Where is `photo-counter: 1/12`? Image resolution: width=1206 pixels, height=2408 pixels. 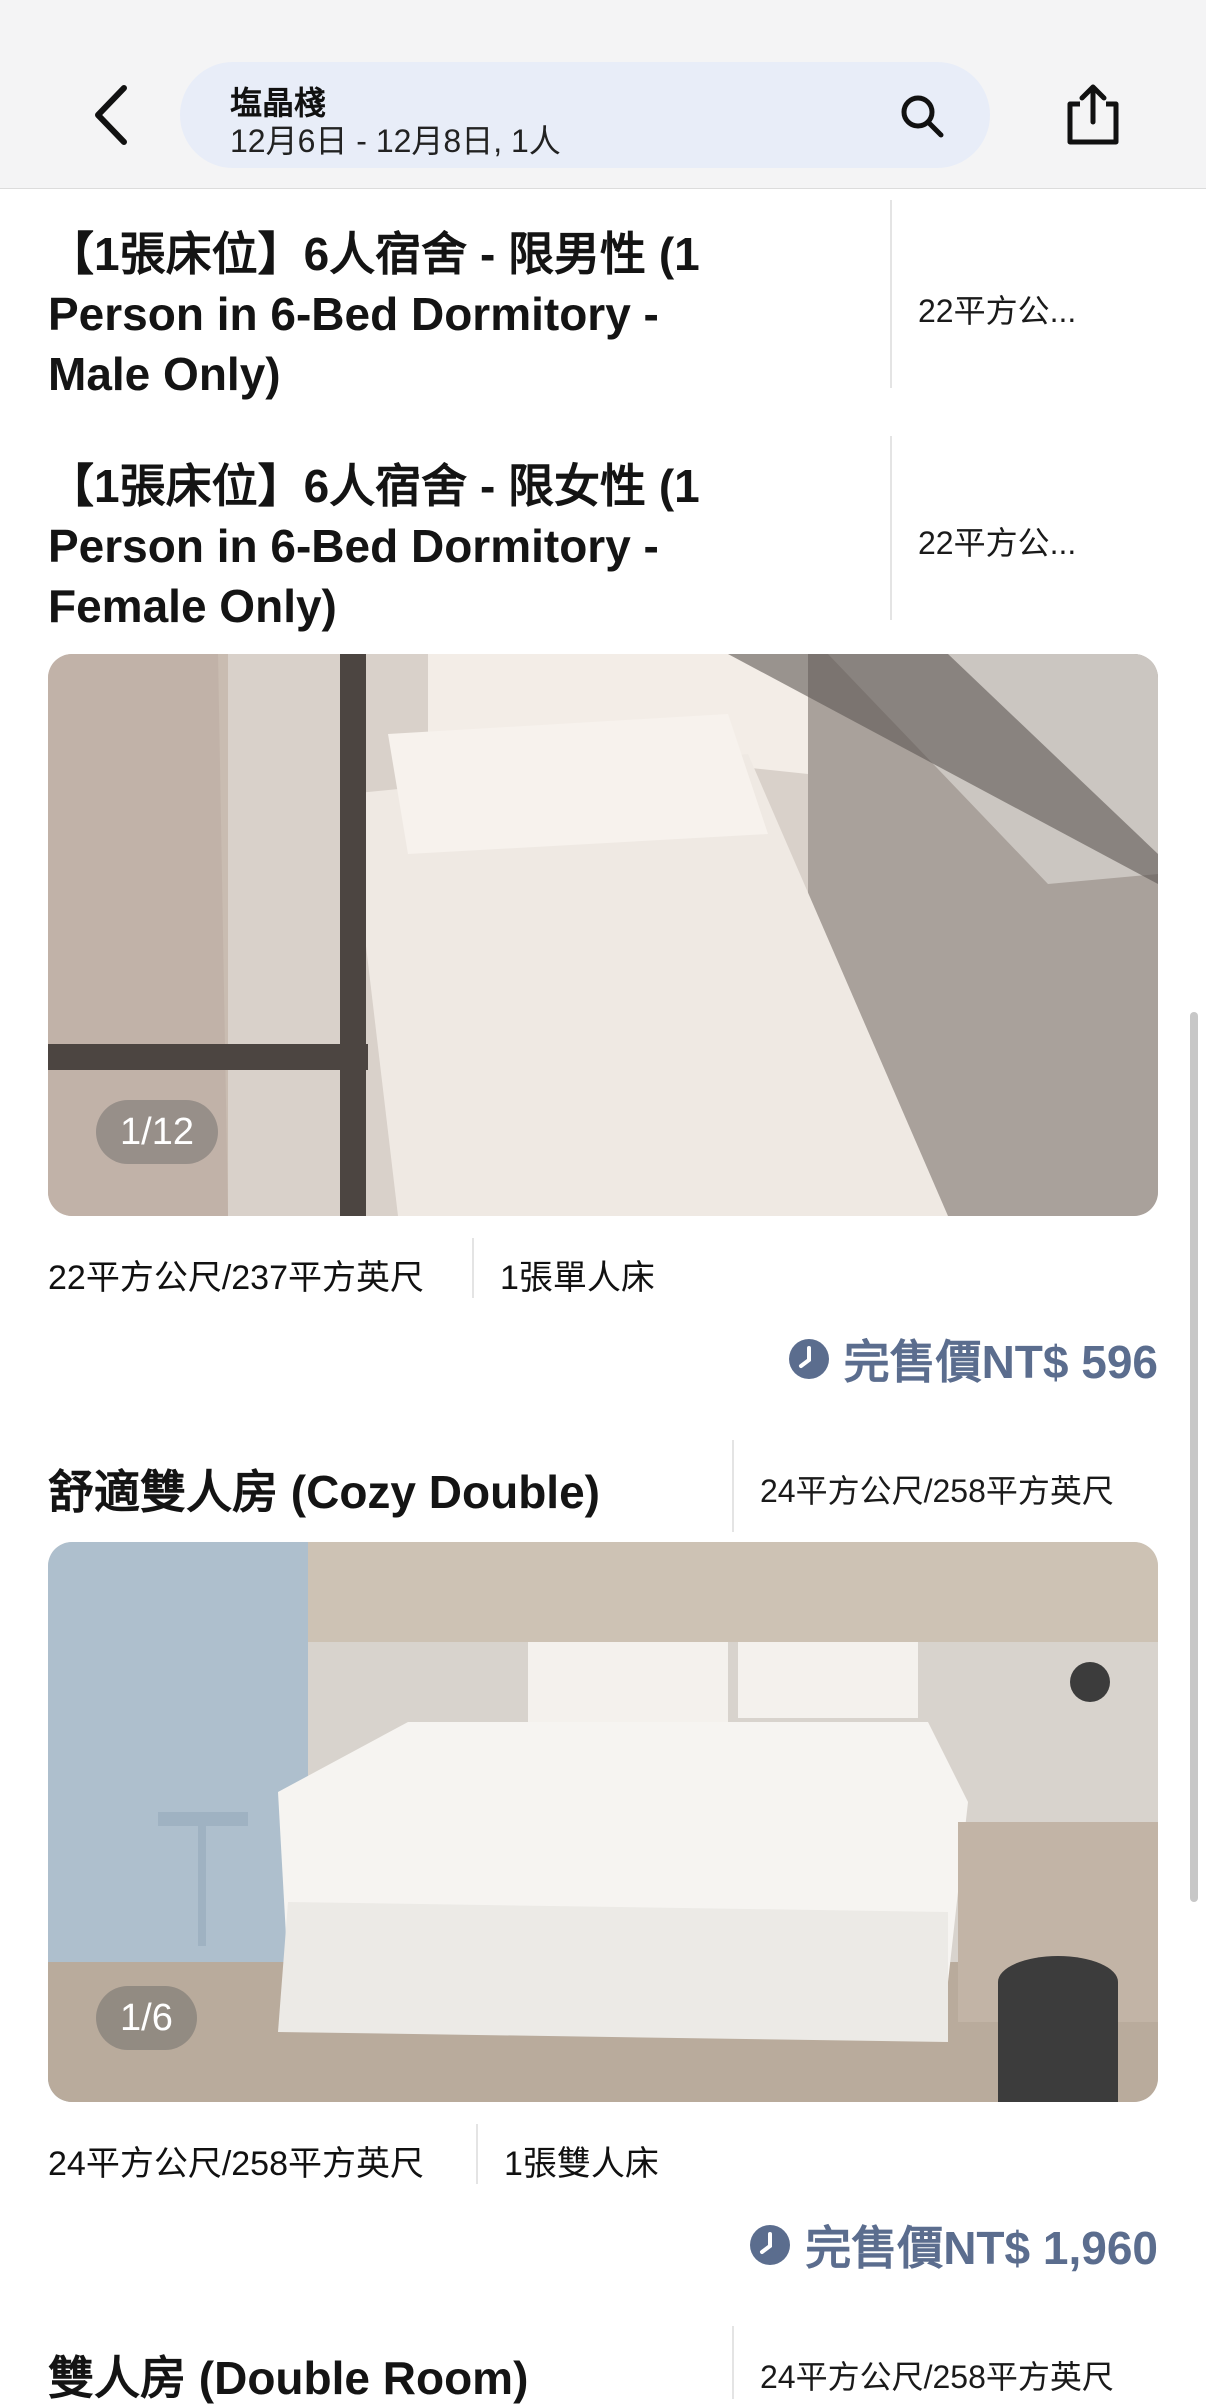
photo-counter: 1/12 is located at coordinates (157, 1132).